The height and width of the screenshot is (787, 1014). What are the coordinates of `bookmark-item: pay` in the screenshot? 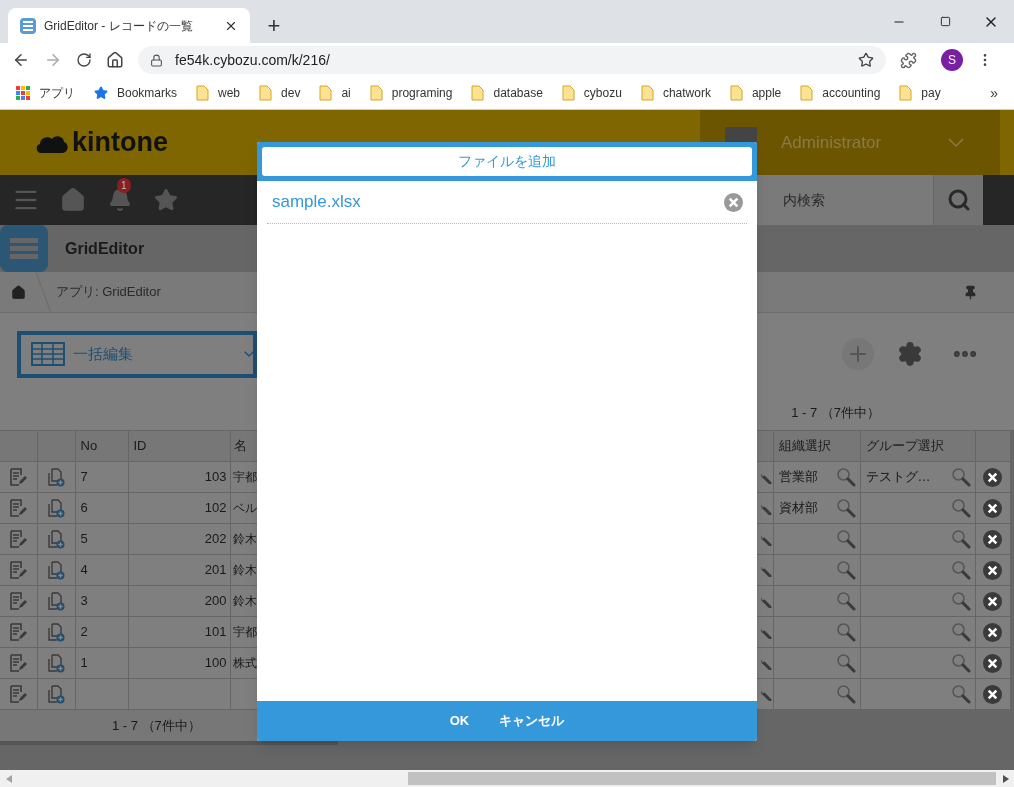 It's located at (920, 93).